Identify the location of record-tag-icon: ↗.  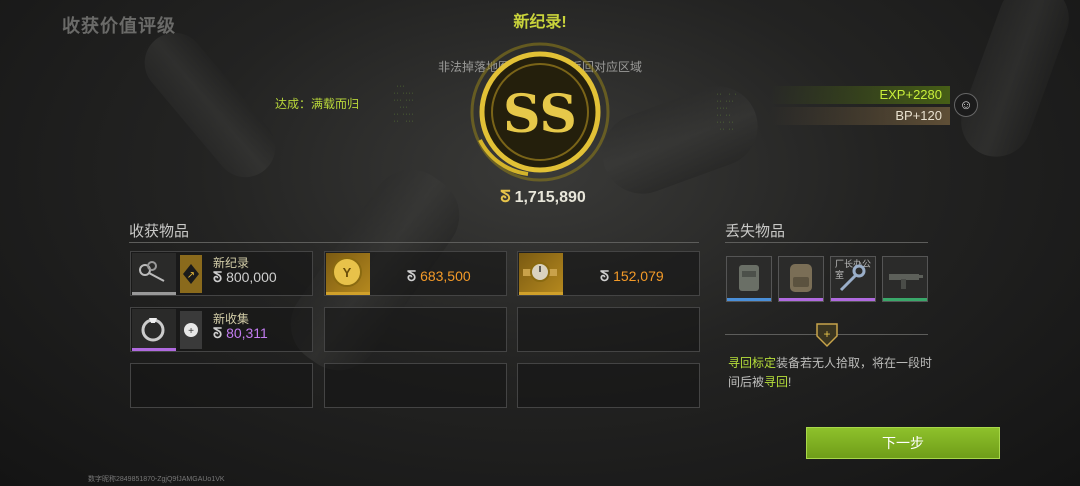
(191, 274).